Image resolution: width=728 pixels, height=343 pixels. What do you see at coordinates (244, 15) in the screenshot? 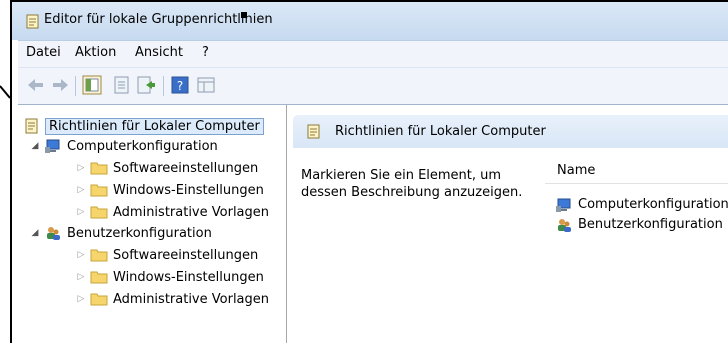
I see `cursor-marker` at bounding box center [244, 15].